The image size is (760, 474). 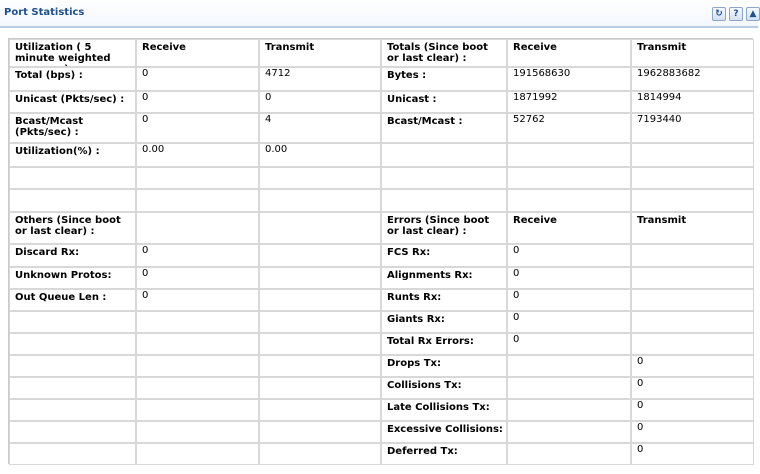 I want to click on utilization-row-transmit: 0.00, so click(x=320, y=155).